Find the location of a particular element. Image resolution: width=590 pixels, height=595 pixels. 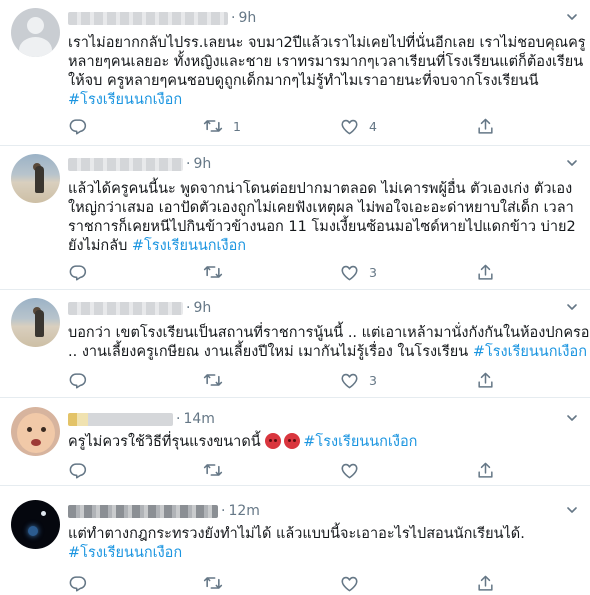

tweet-header: · 12m is located at coordinates (164, 511).